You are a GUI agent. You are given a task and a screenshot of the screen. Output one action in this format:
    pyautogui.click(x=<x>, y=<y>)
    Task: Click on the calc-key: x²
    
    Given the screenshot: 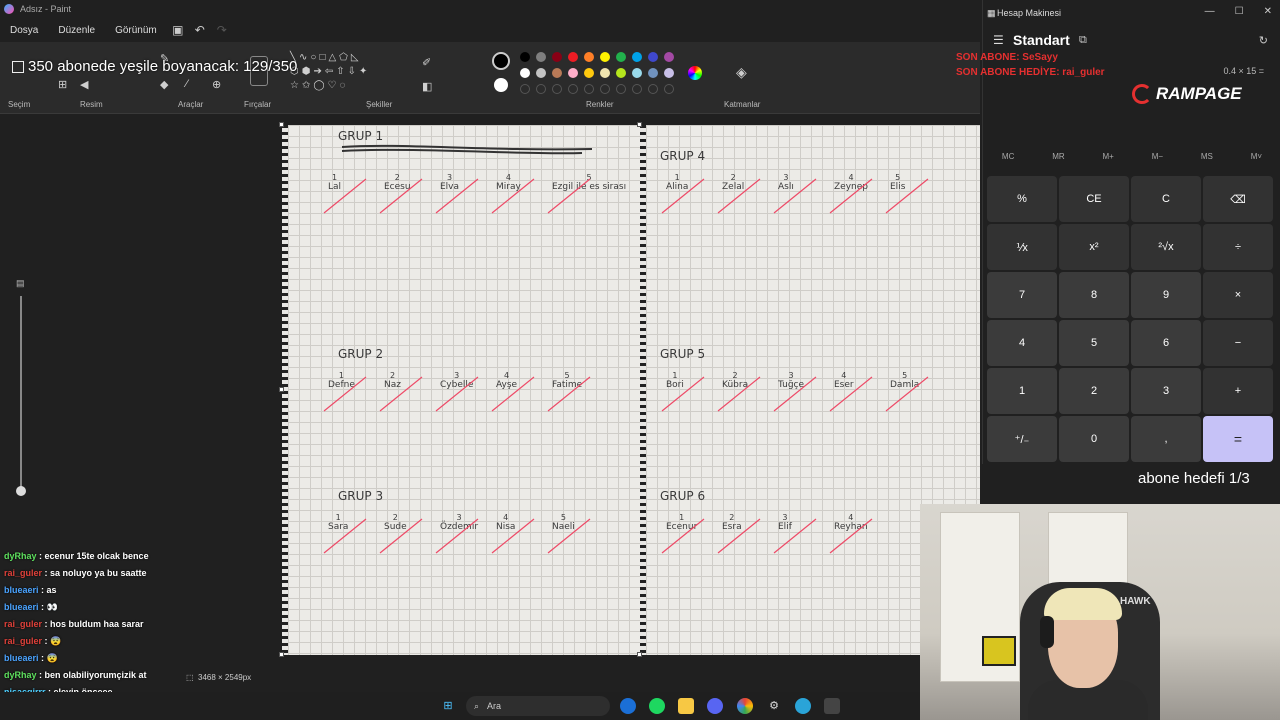 What is the action you would take?
    pyautogui.click(x=1094, y=247)
    